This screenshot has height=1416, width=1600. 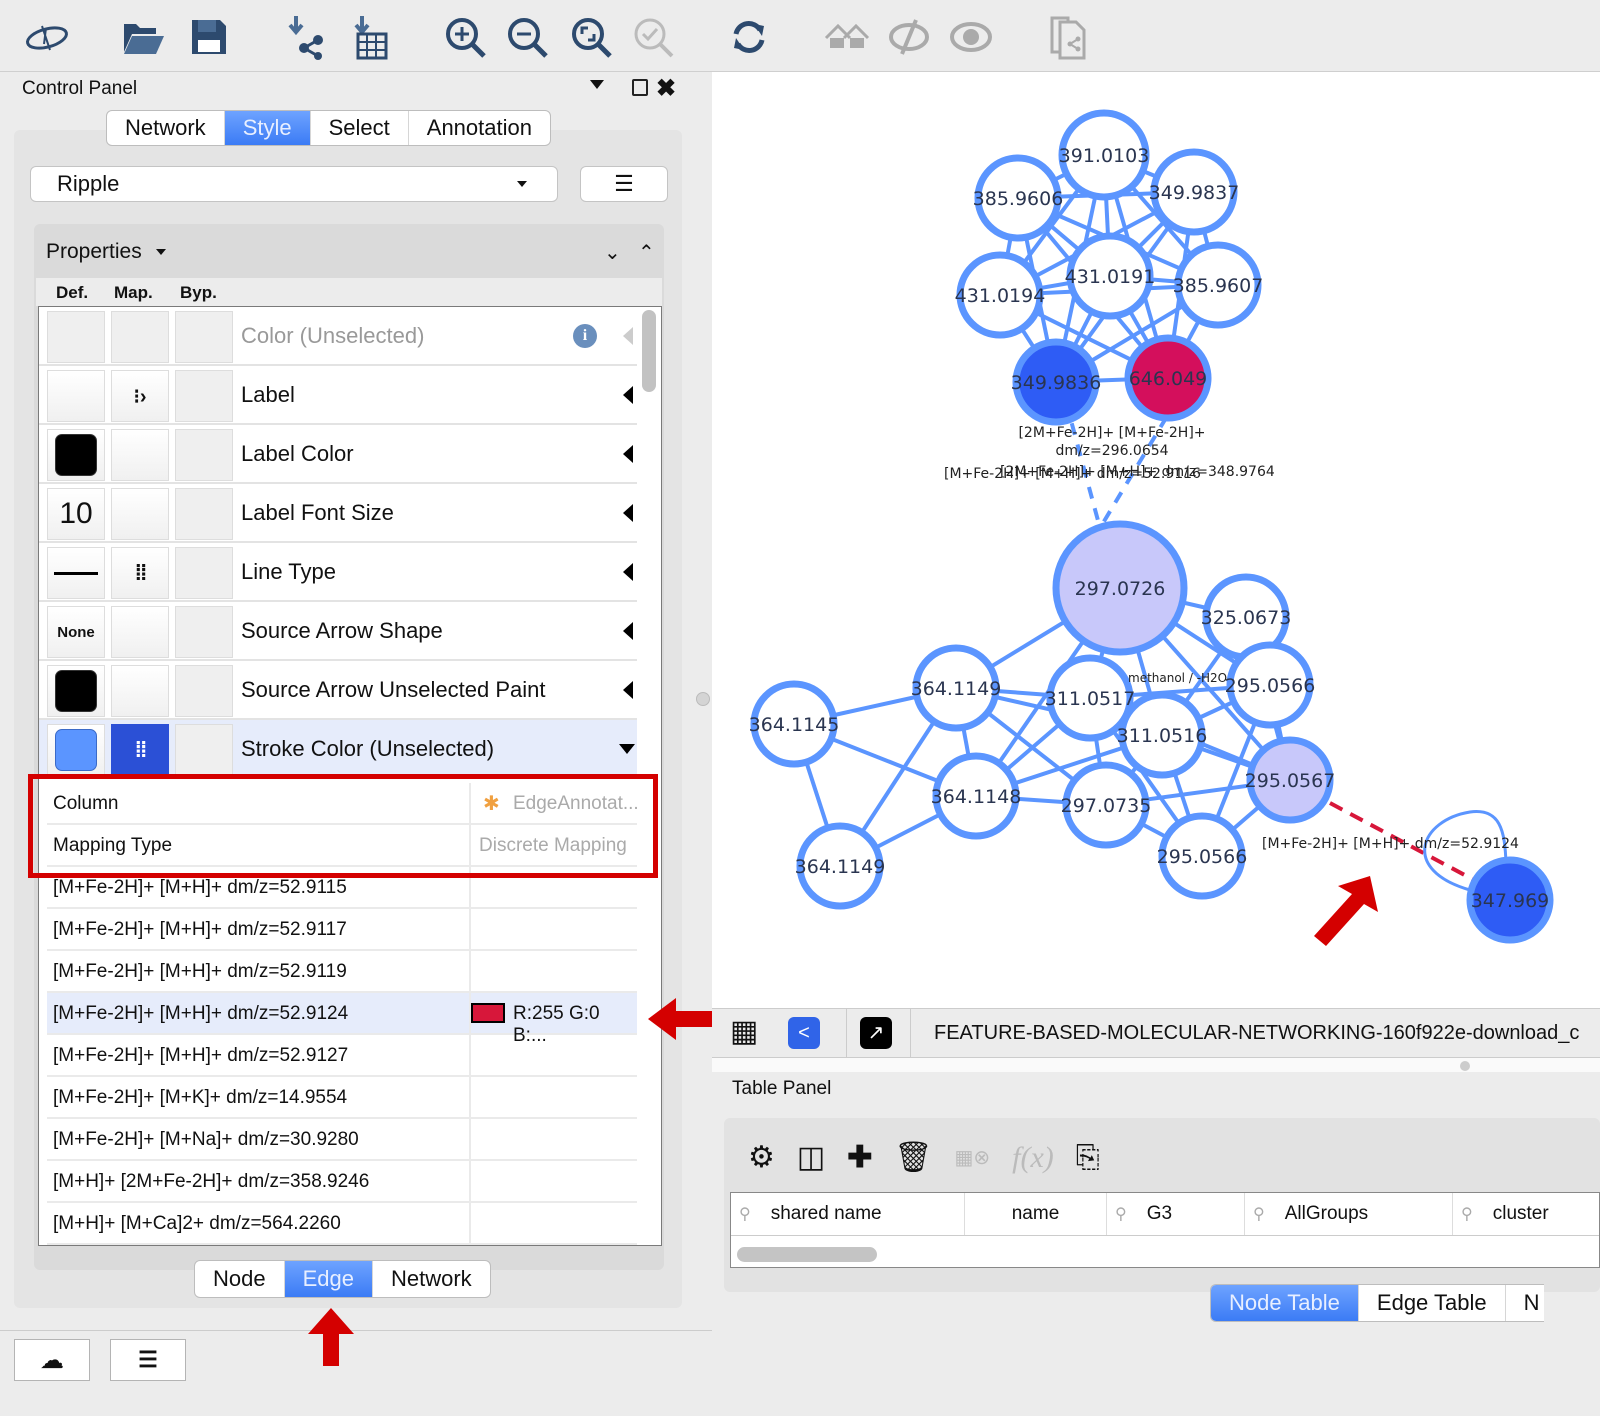 I want to click on tab-network: Network, so click(x=166, y=128).